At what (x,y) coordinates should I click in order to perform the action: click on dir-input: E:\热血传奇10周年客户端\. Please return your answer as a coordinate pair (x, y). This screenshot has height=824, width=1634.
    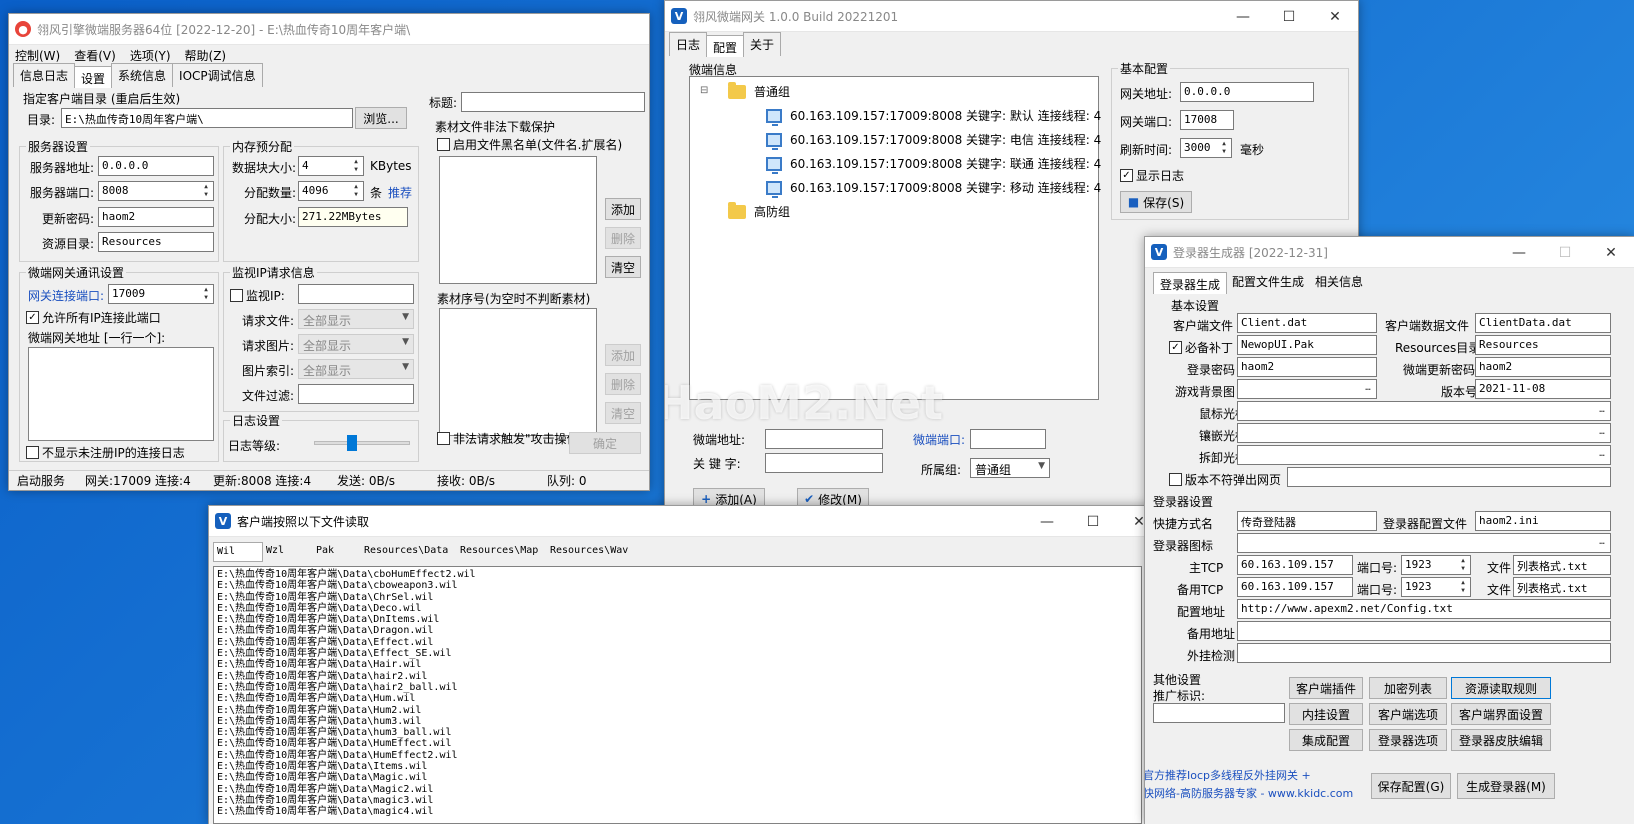
    Looking at the image, I should click on (207, 118).